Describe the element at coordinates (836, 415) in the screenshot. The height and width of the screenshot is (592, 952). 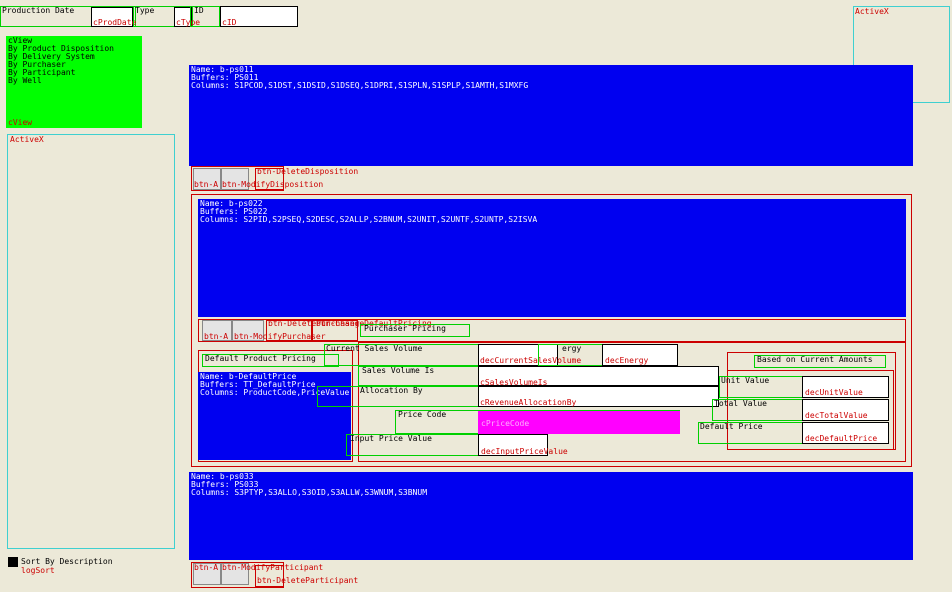
I see `dec-total-value-name: decTotalValue` at that location.